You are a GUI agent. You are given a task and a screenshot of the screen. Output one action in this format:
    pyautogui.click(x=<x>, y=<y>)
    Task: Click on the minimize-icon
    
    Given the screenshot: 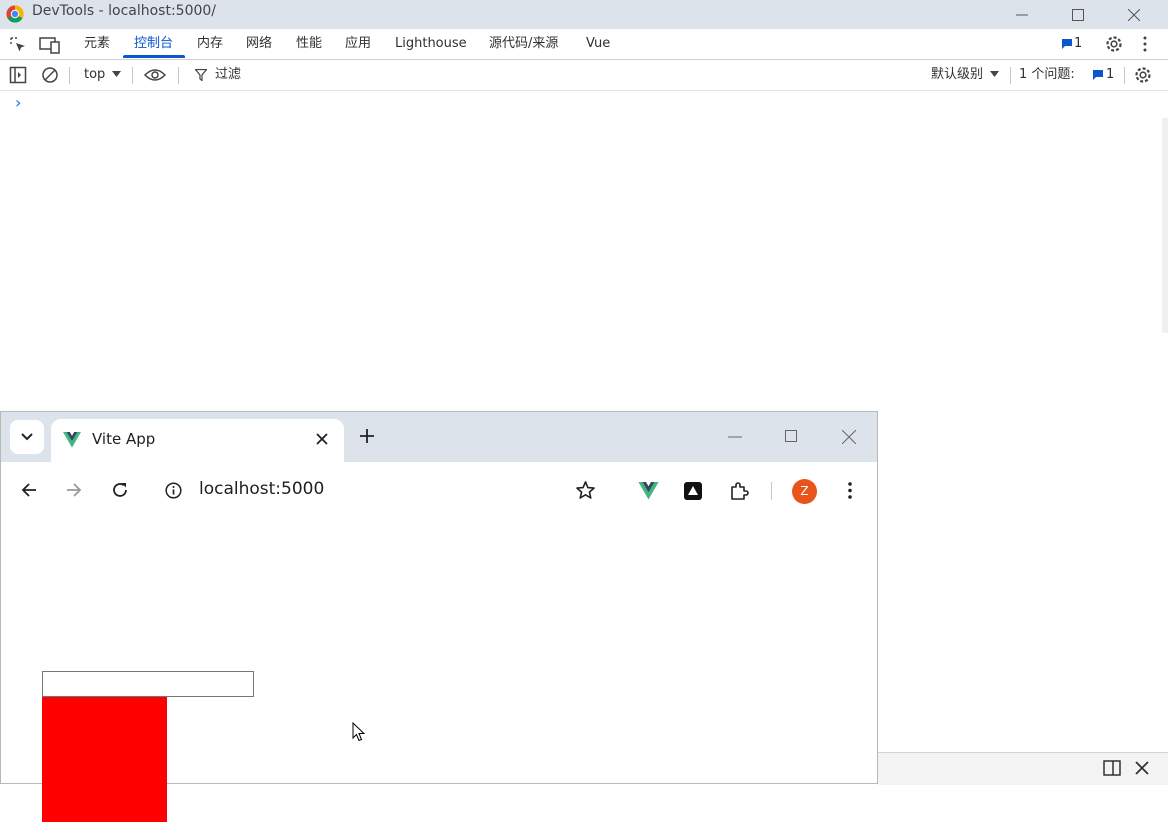 What is the action you would take?
    pyautogui.click(x=1022, y=14)
    